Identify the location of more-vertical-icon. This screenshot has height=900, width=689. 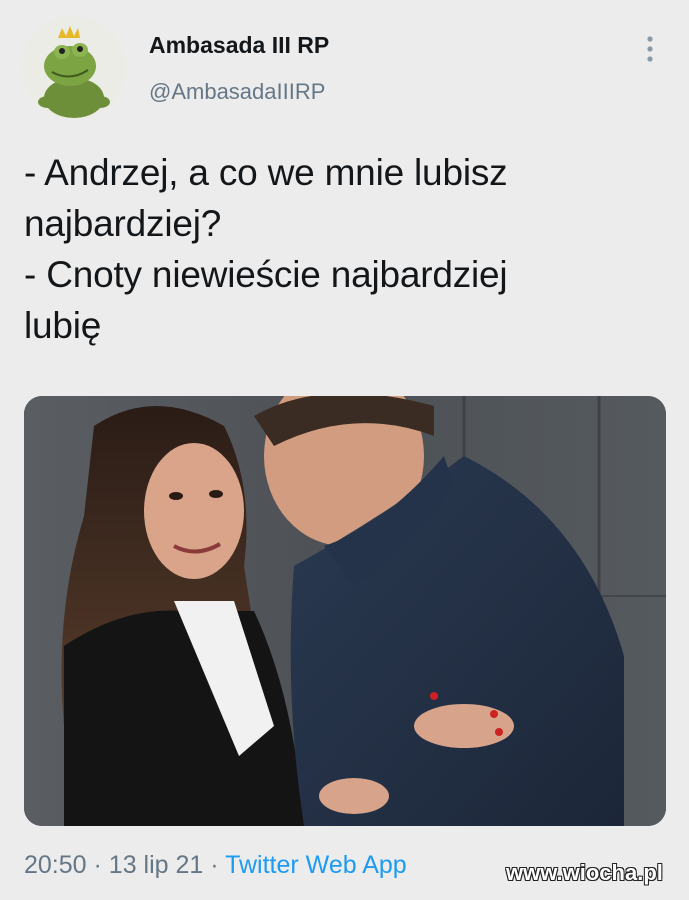
(650, 49).